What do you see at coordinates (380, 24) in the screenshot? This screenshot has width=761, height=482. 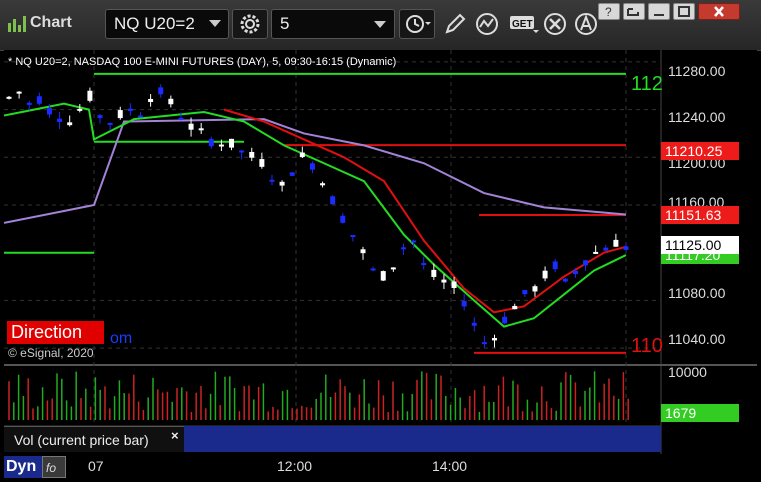 I see `chevron-down-icon` at bounding box center [380, 24].